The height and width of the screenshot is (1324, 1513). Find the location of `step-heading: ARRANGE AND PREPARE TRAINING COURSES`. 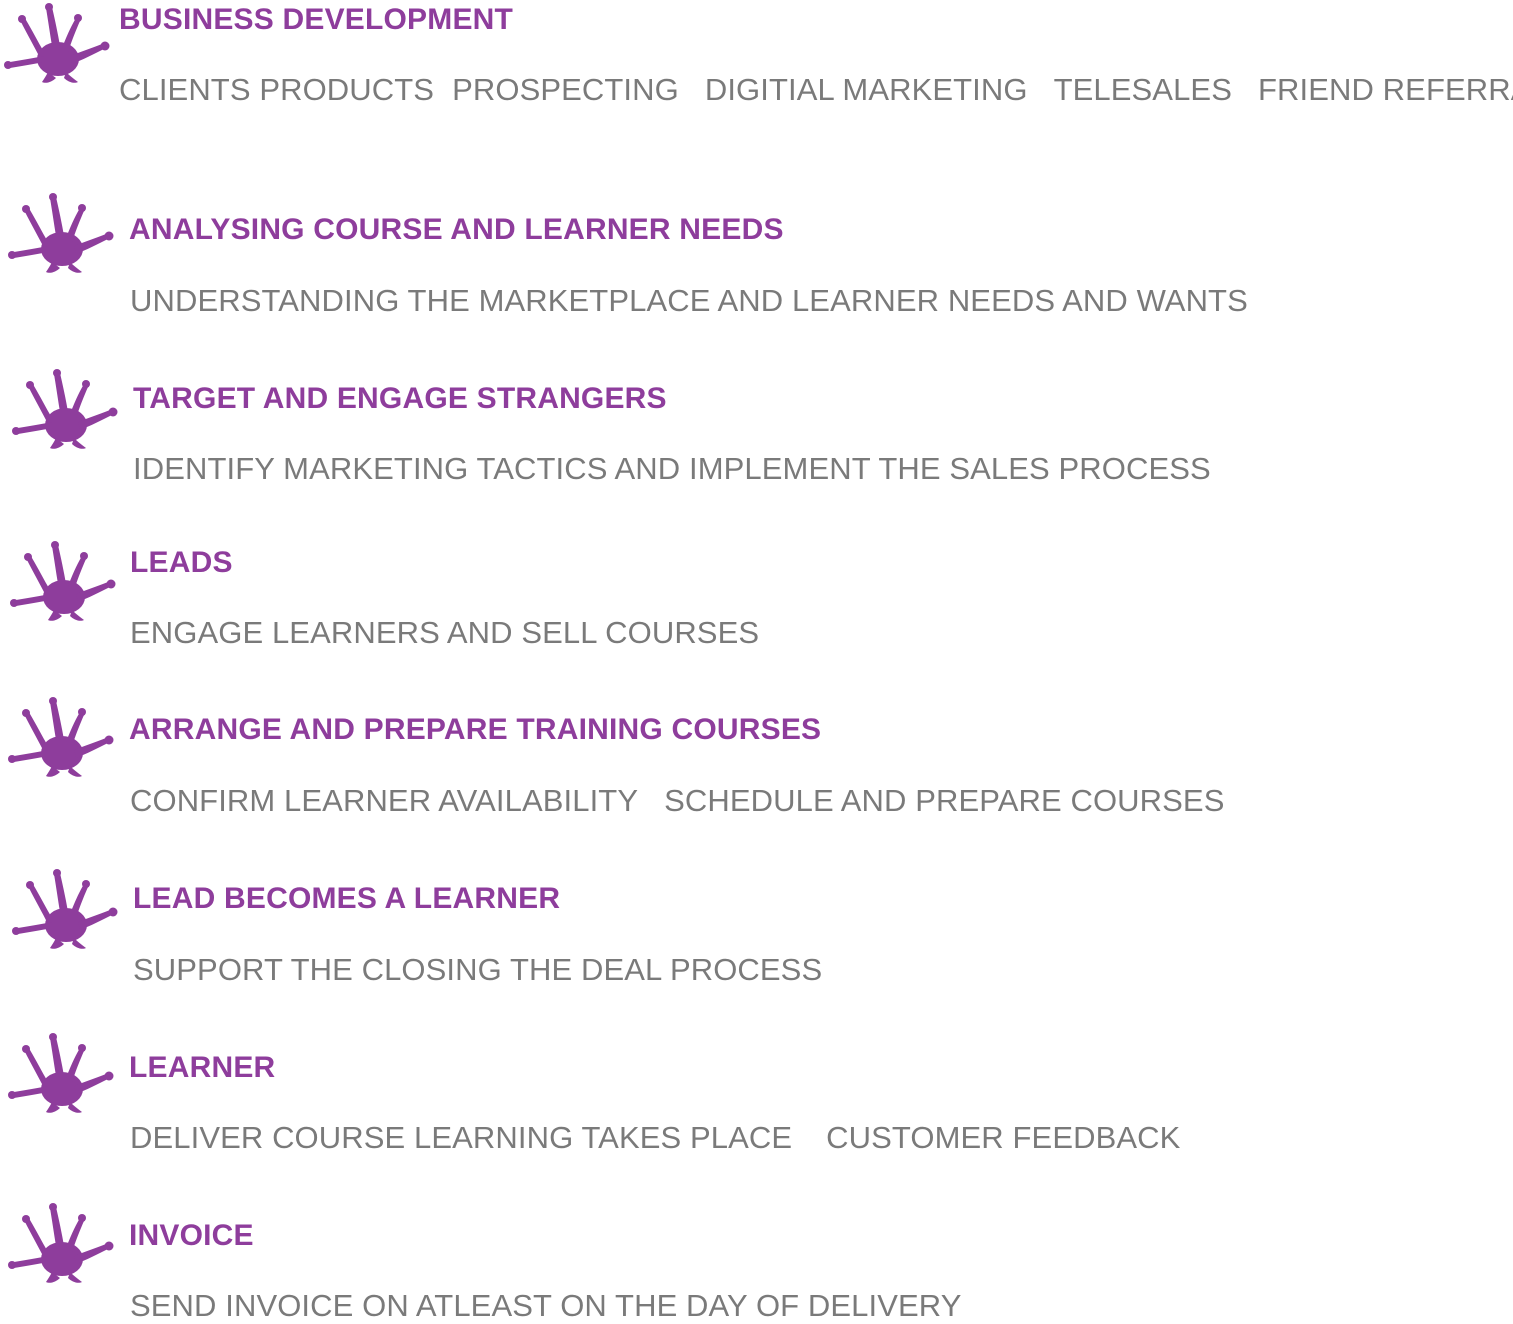

step-heading: ARRANGE AND PREPARE TRAINING COURSES is located at coordinates (475, 729).